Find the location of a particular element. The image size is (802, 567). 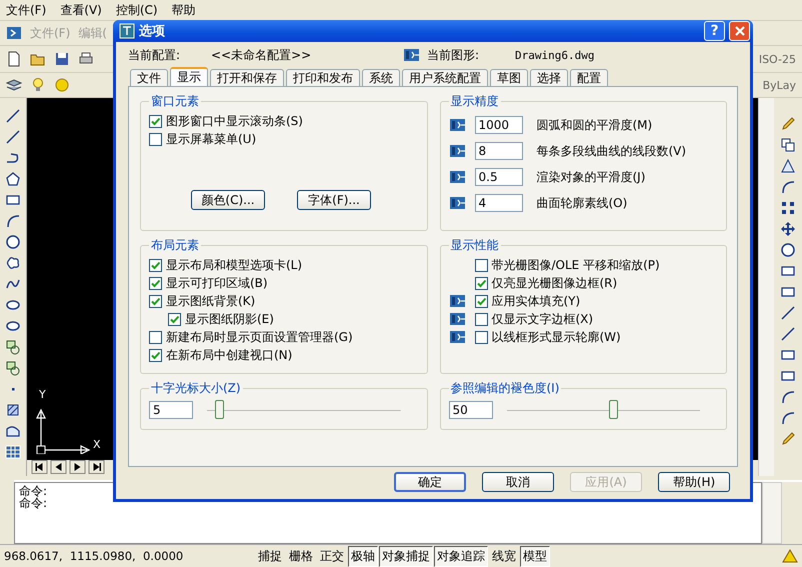

save-icon is located at coordinates (62, 59).